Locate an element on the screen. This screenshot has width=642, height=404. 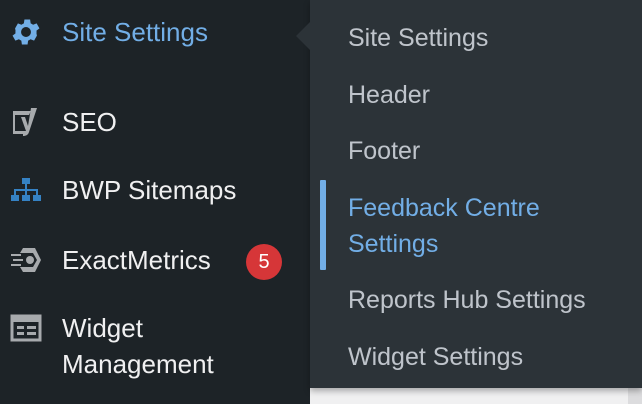
widget-table-icon is located at coordinates (26, 328).